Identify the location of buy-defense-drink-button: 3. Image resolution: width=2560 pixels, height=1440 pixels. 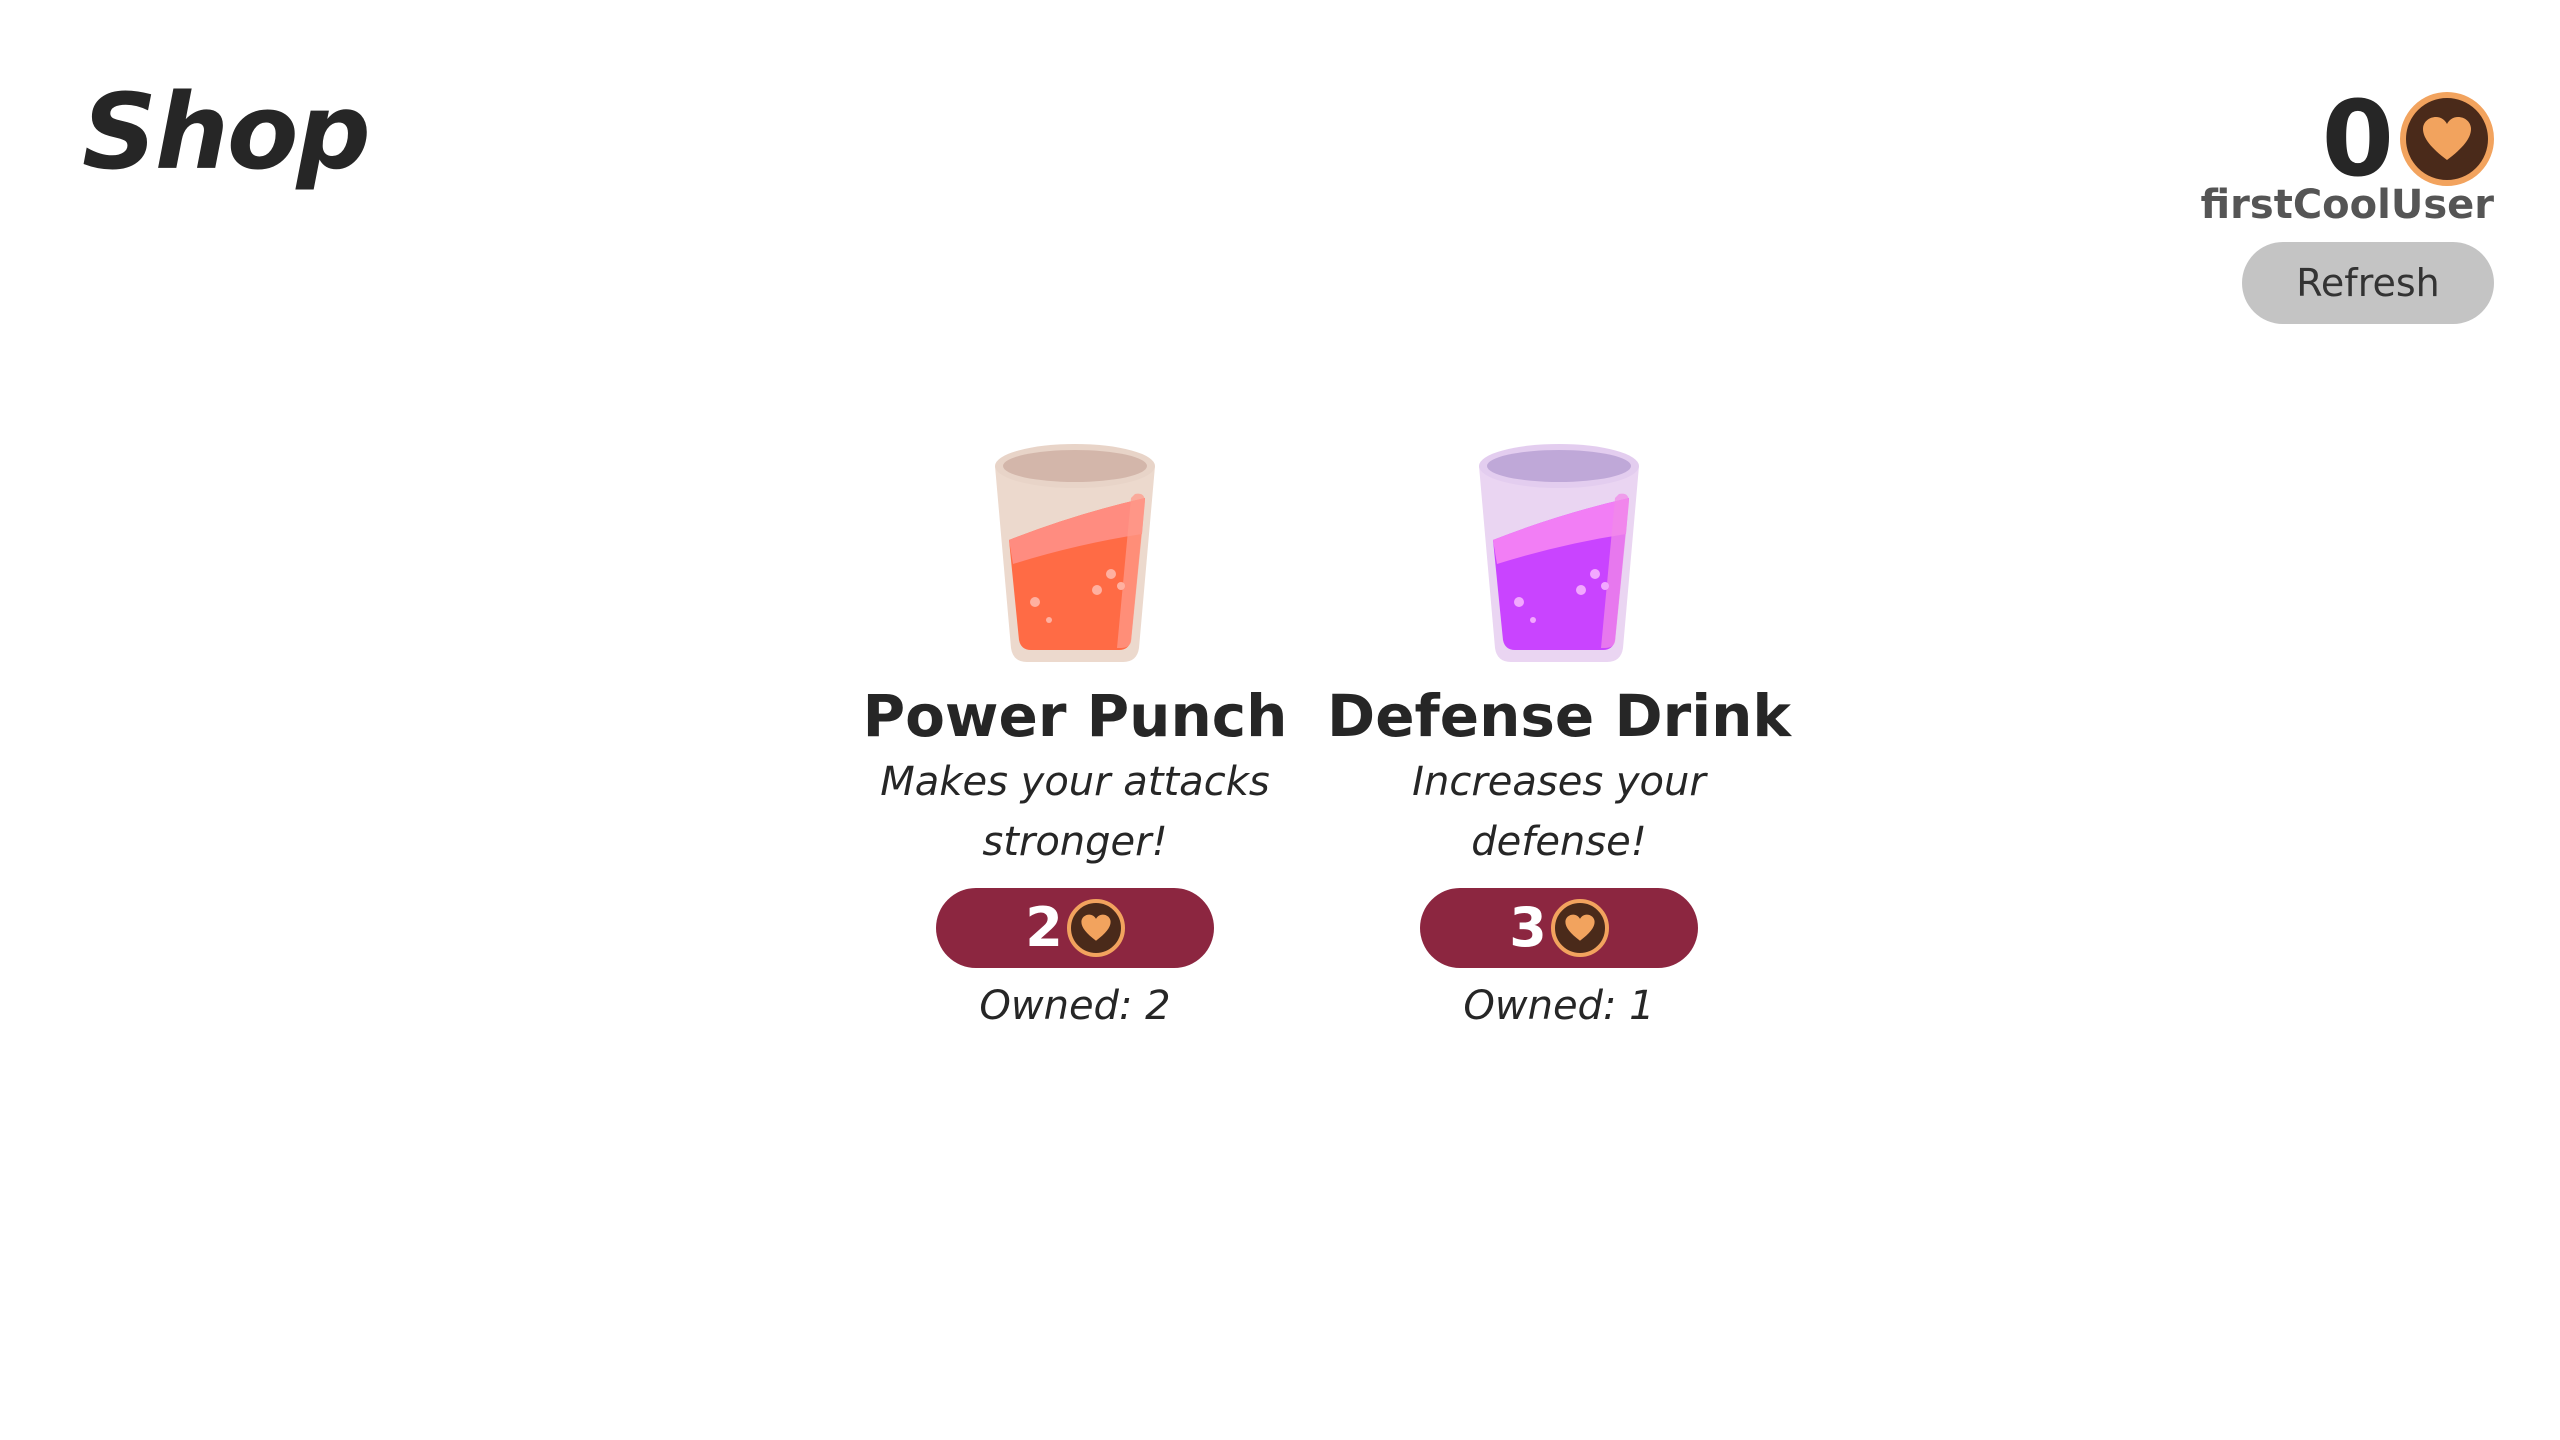
(1559, 928).